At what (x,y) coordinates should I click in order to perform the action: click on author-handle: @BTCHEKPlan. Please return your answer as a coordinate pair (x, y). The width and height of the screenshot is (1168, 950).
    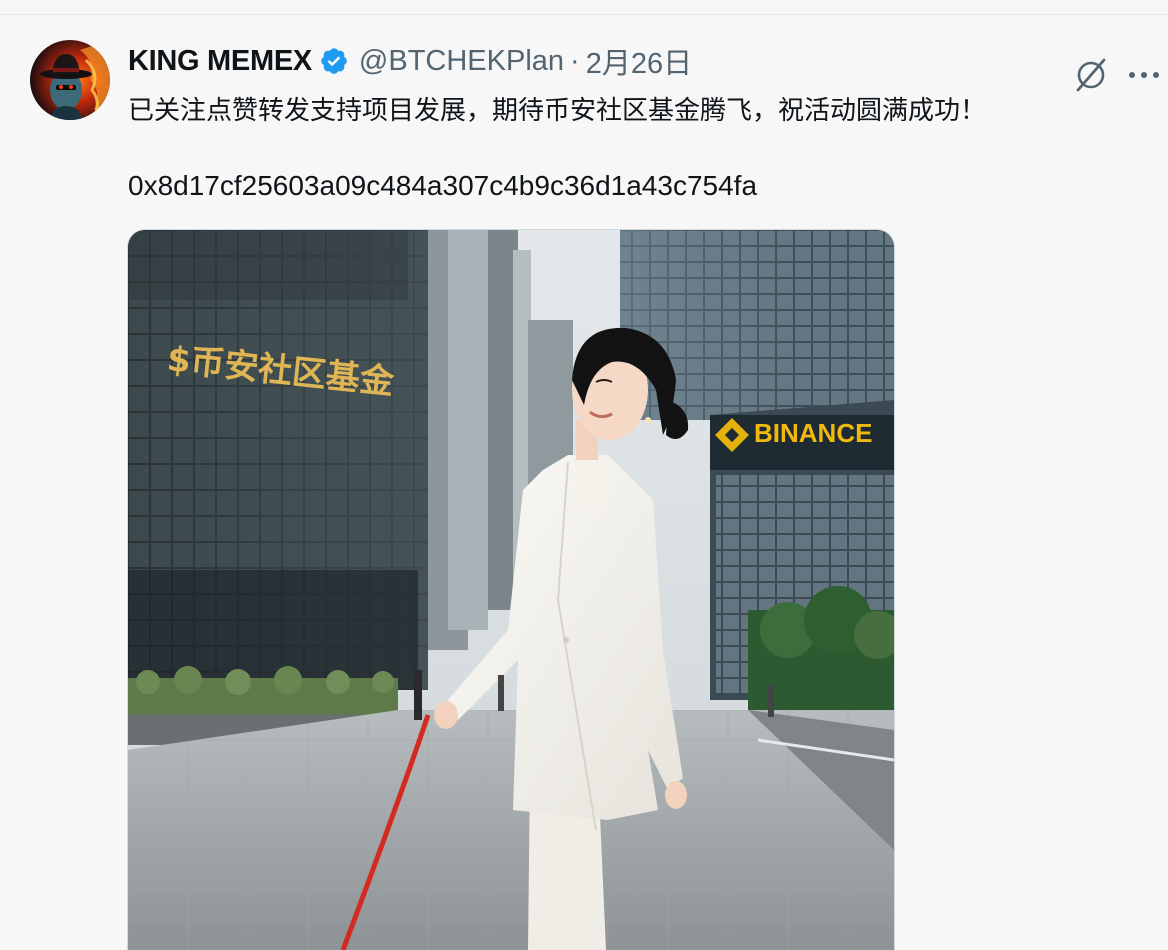
    Looking at the image, I should click on (461, 61).